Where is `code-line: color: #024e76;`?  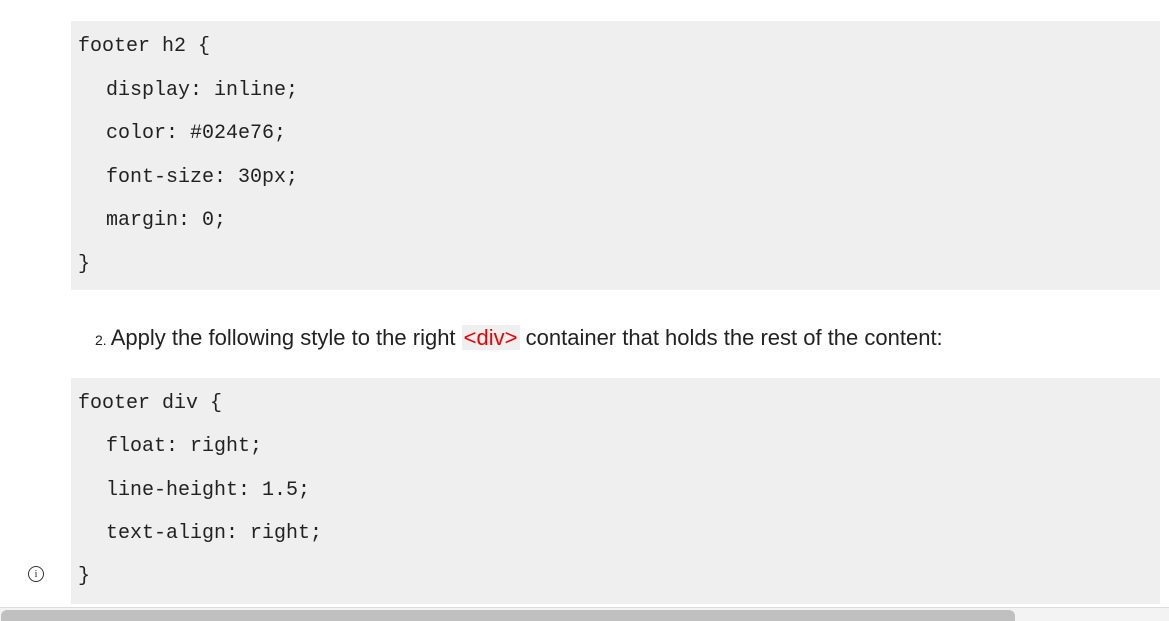
code-line: color: #024e76; is located at coordinates (196, 133).